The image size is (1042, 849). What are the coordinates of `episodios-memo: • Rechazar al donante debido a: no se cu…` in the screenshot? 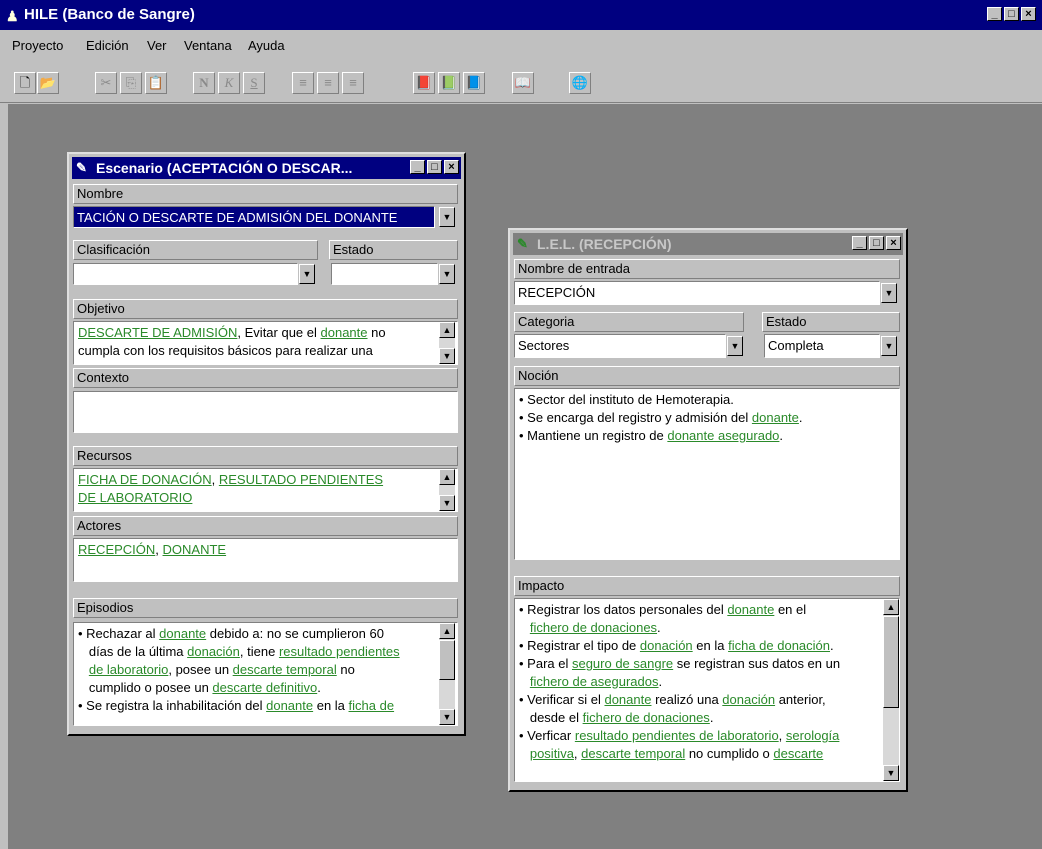 It's located at (265, 674).